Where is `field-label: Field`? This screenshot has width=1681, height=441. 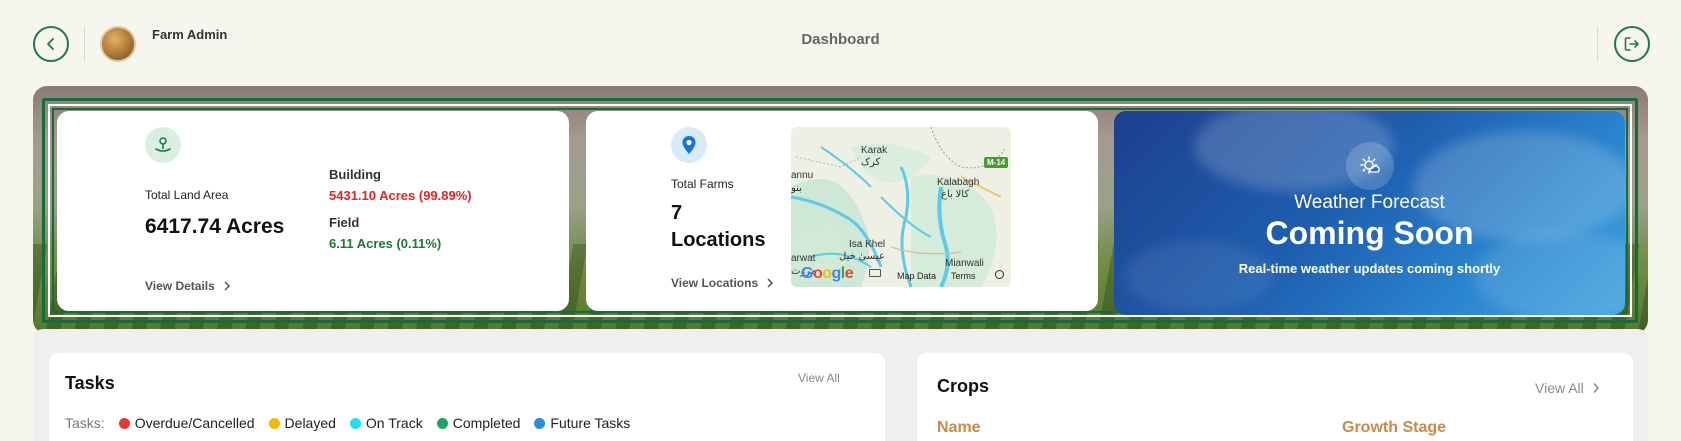
field-label: Field is located at coordinates (344, 222).